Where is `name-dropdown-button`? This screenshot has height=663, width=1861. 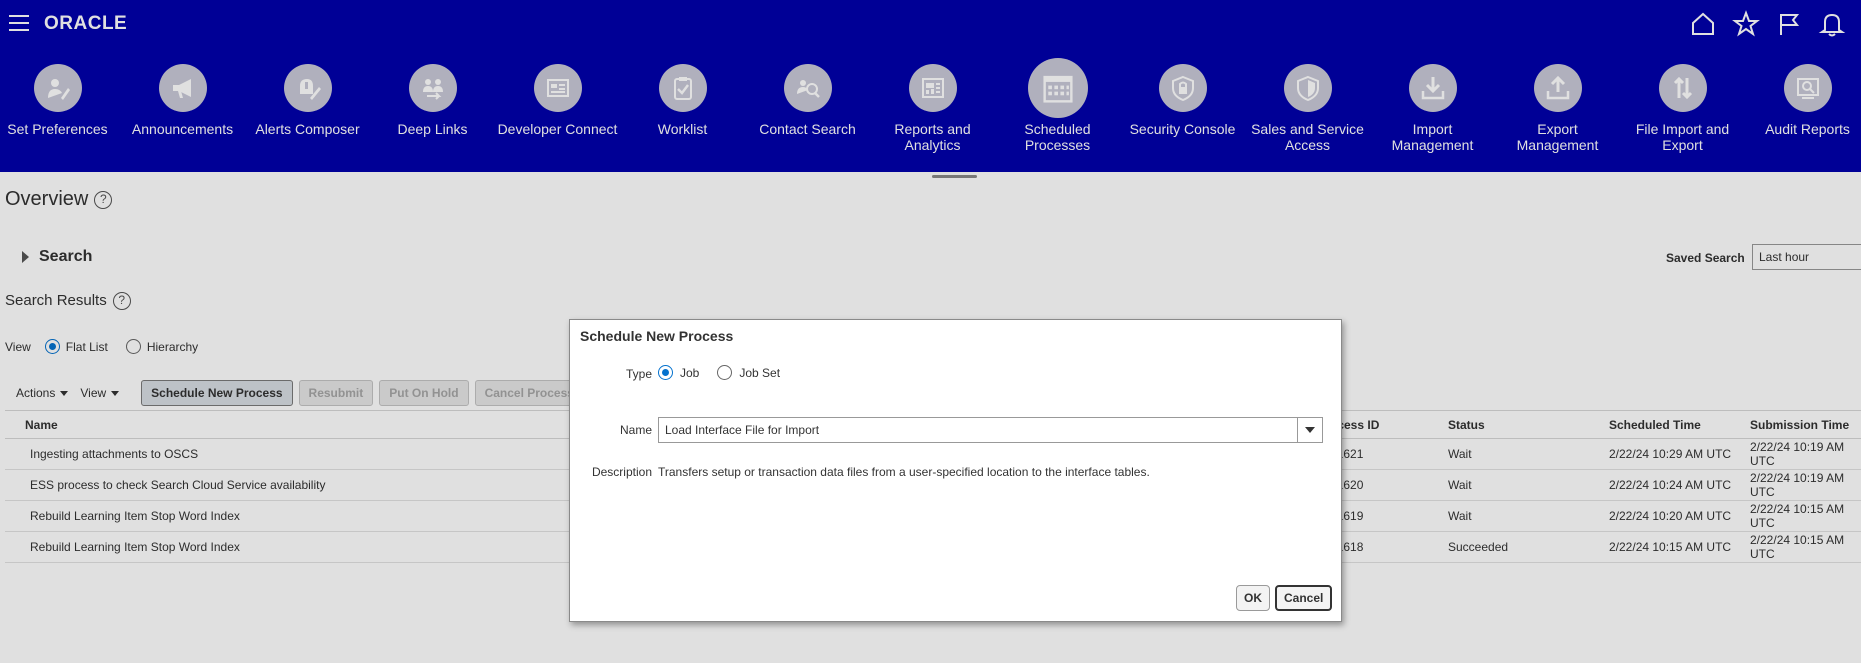 name-dropdown-button is located at coordinates (1310, 430).